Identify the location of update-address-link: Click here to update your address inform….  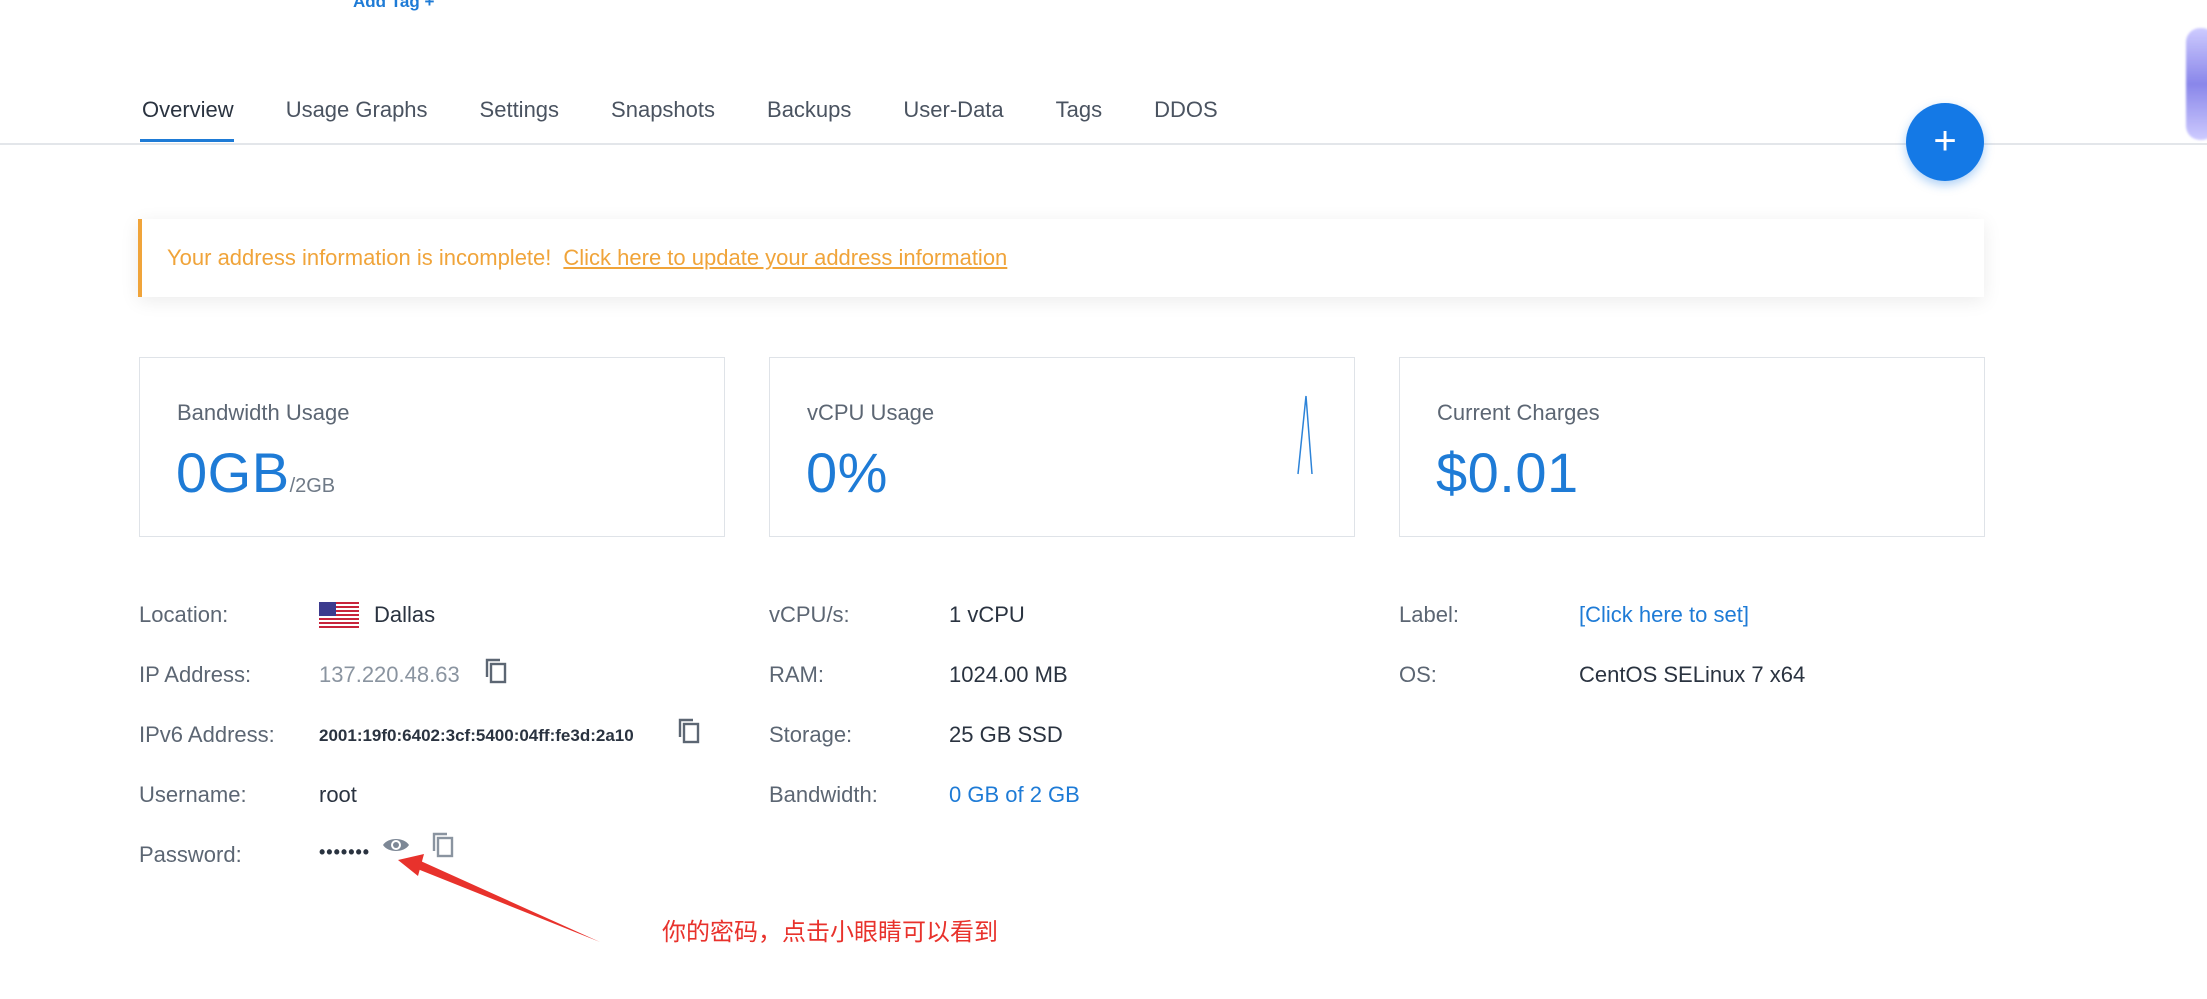
(785, 258).